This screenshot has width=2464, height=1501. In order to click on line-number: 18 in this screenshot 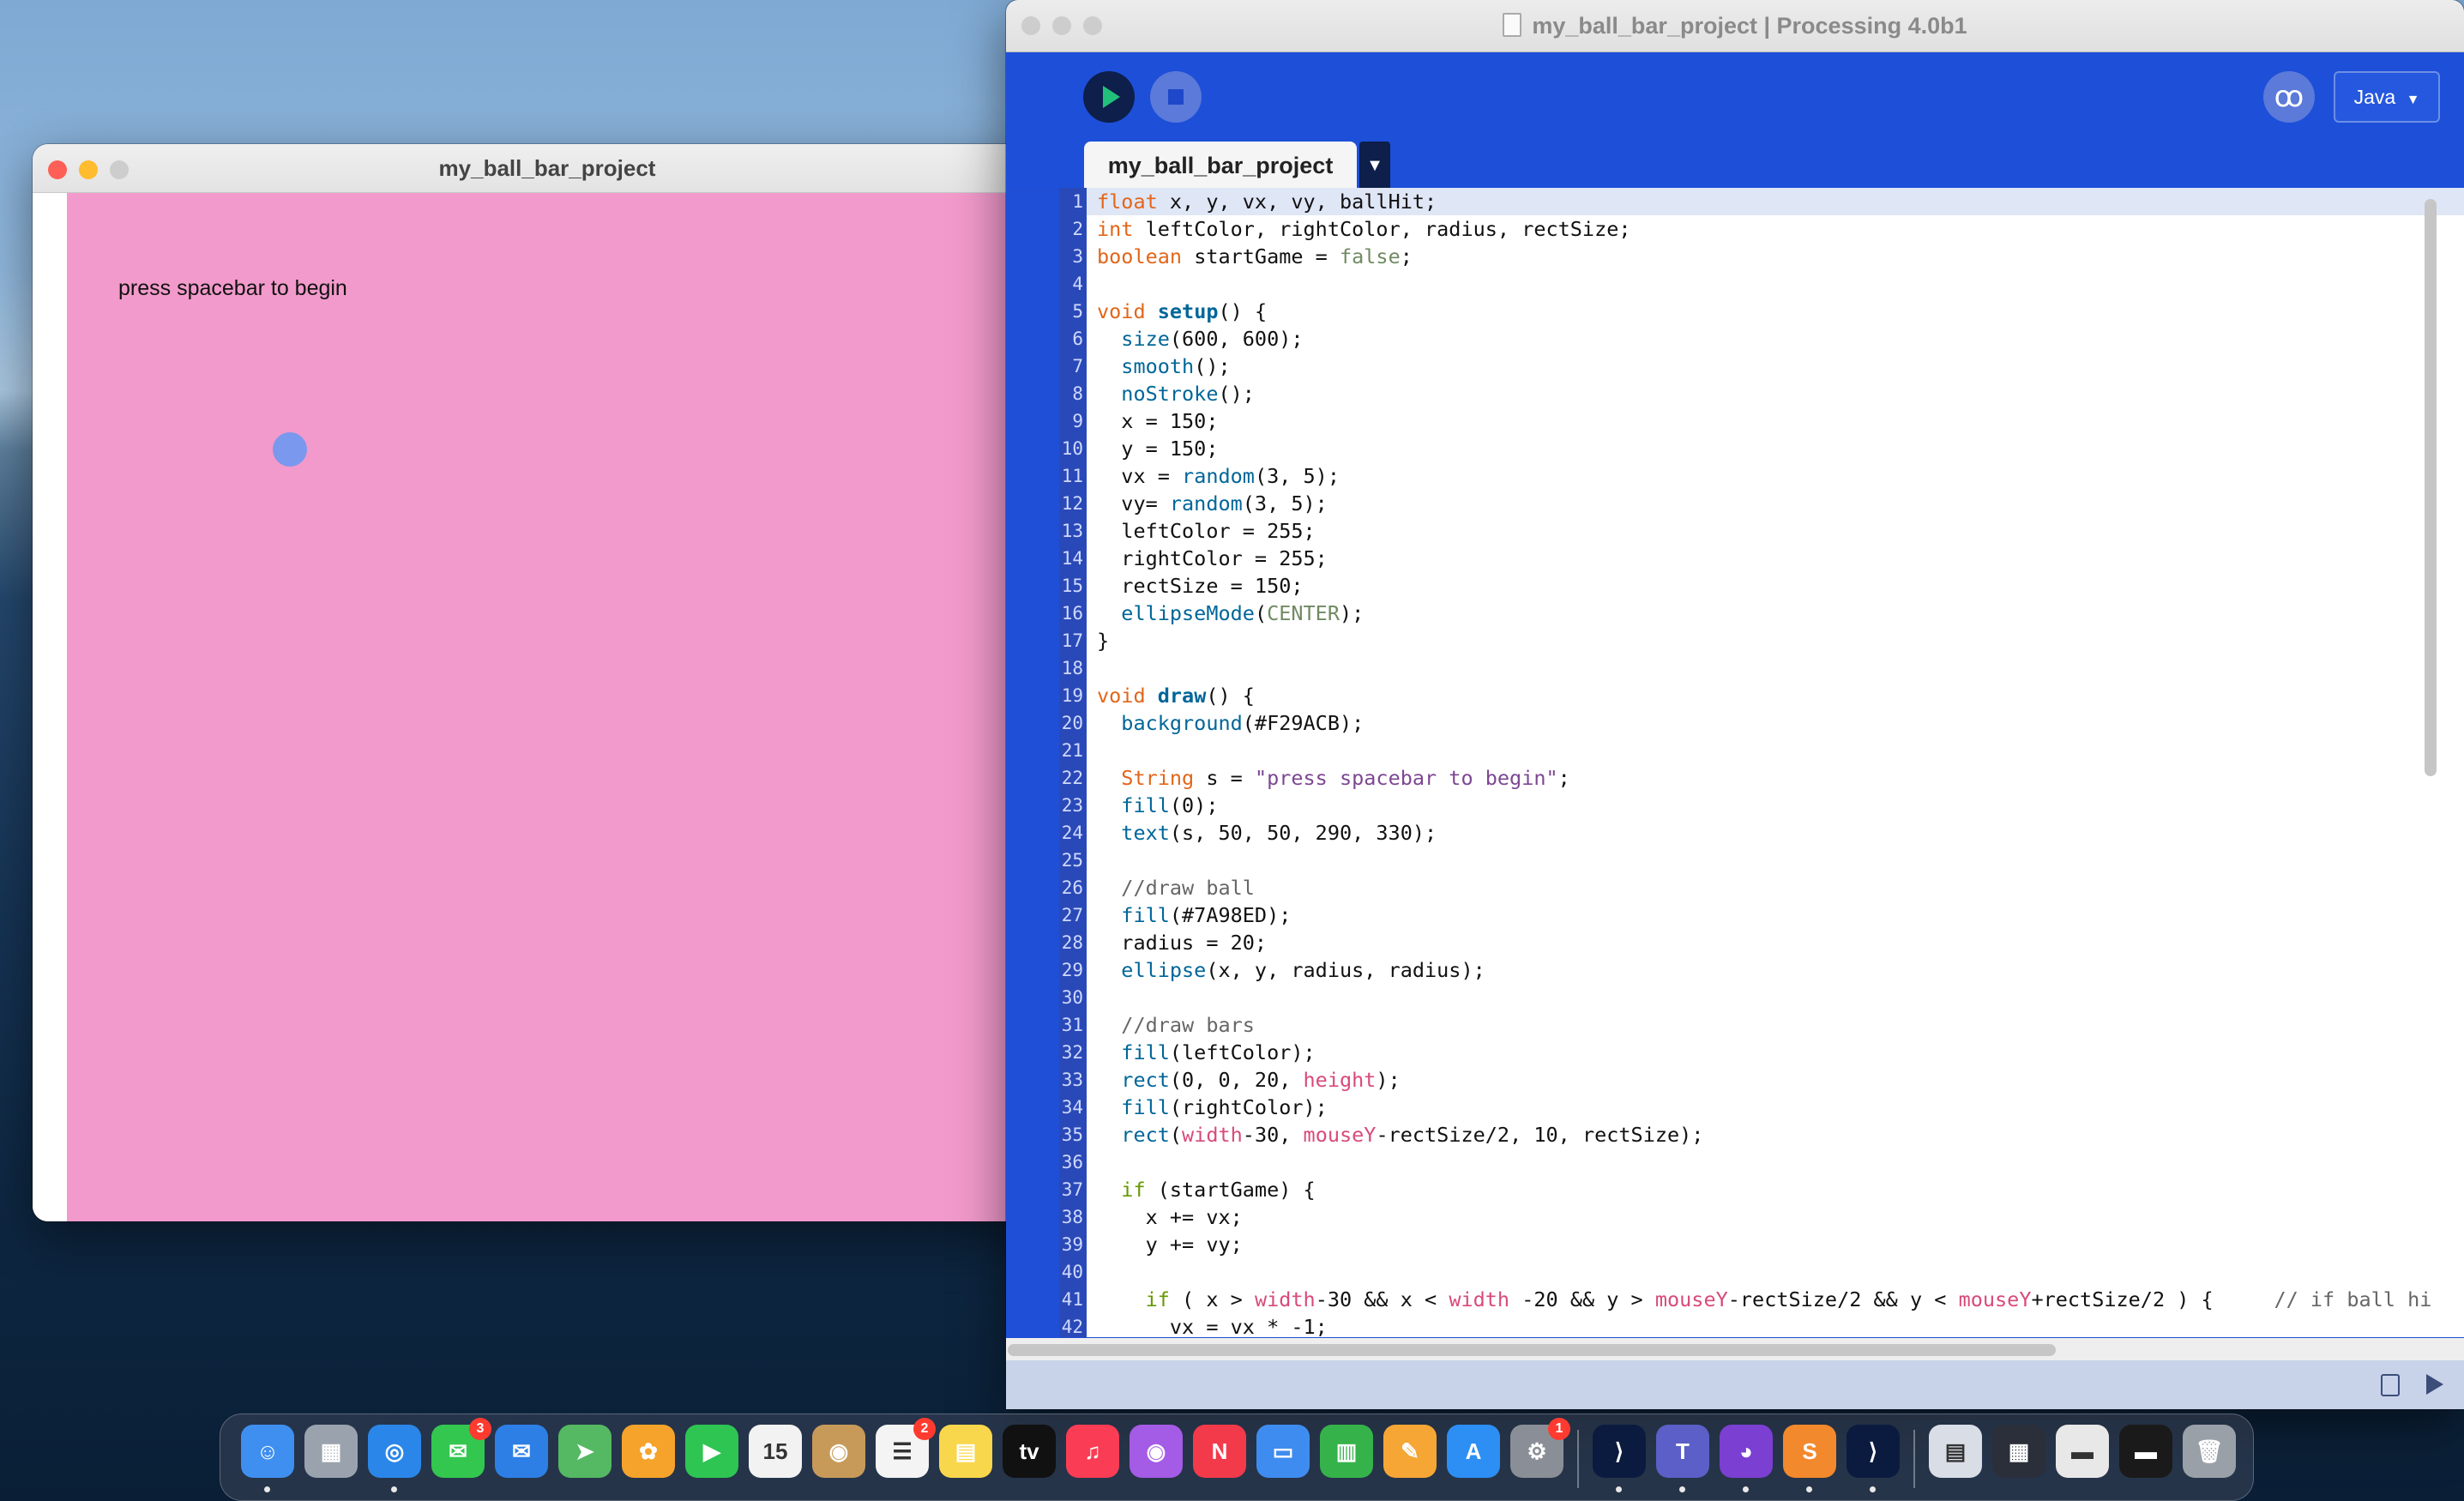, I will do `click(1072, 668)`.